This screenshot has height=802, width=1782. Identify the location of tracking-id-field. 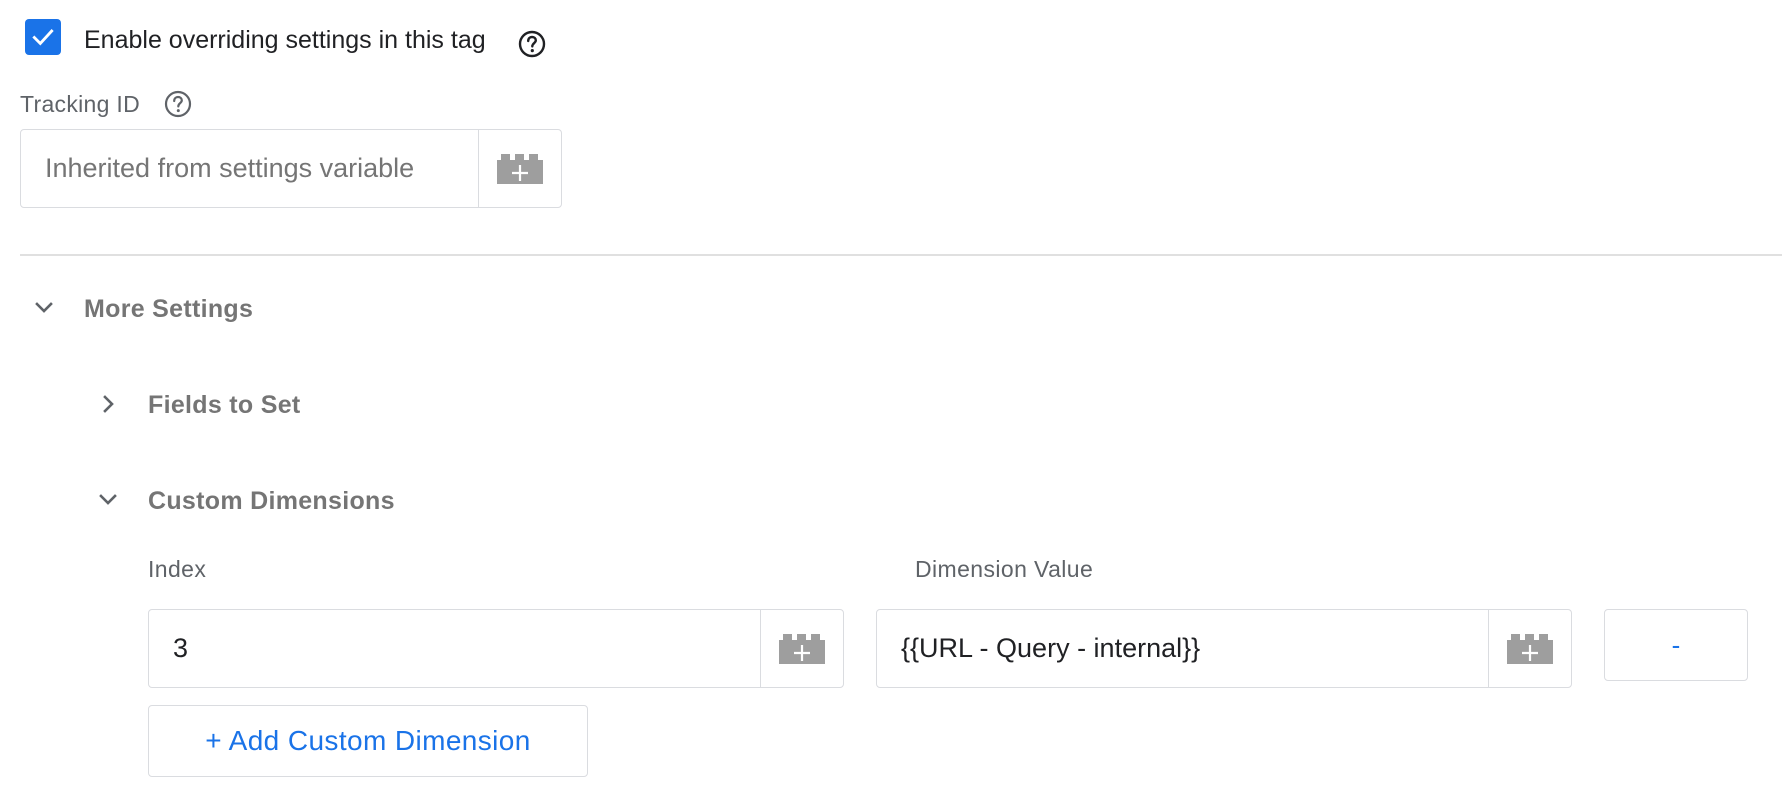
(291, 168).